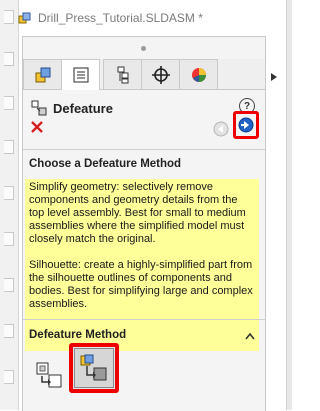 The width and height of the screenshot is (320, 411). I want to click on next-arrow-icon, so click(246, 125).